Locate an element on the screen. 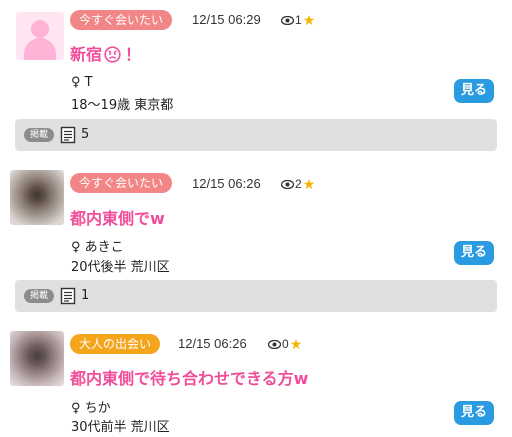  post-title-suffix: ！ is located at coordinates (133, 54).